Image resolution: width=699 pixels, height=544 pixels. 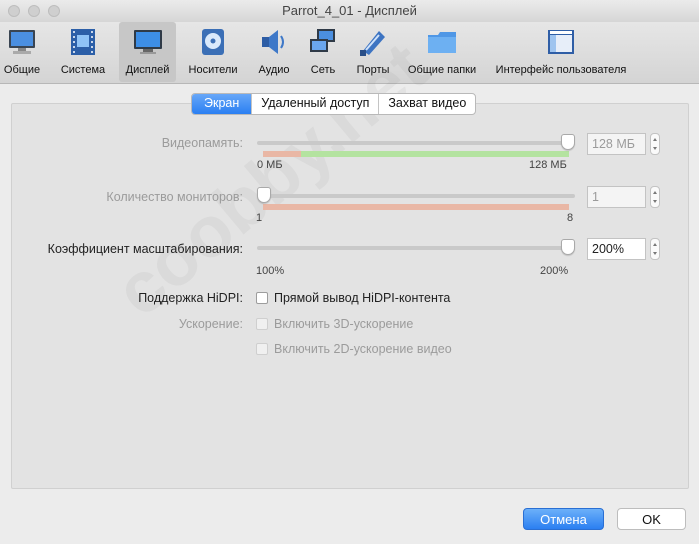 I want to click on enable-2d-label: Включить 2D-ускорение видео, so click(x=363, y=349).